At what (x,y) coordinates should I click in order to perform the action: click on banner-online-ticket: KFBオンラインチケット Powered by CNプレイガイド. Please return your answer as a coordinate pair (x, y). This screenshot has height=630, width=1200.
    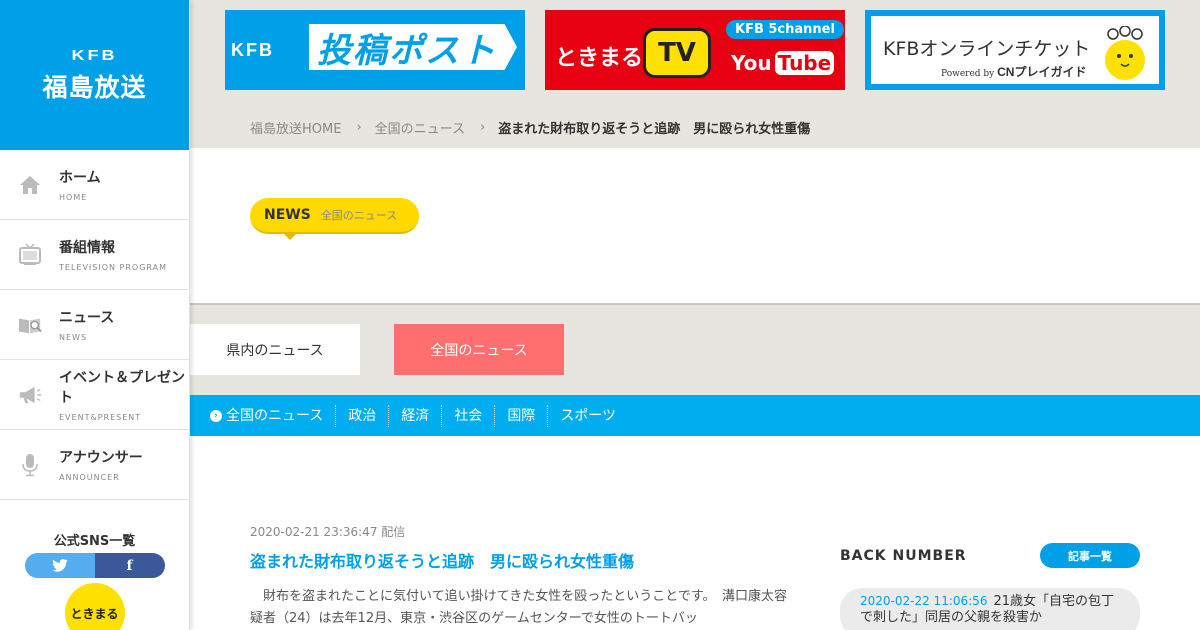
    Looking at the image, I should click on (1015, 50).